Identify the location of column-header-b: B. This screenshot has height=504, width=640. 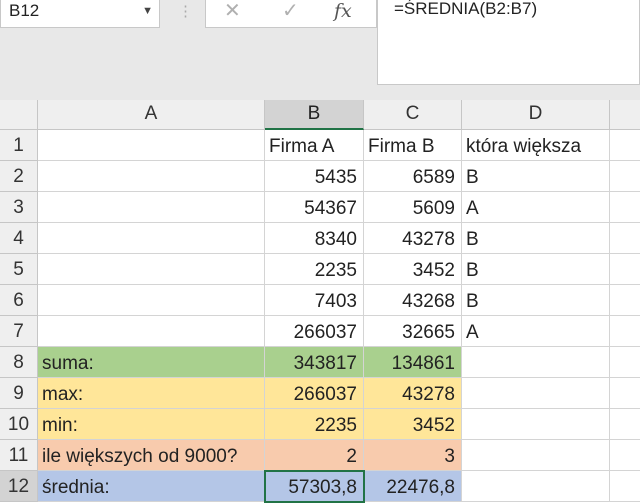
(314, 115).